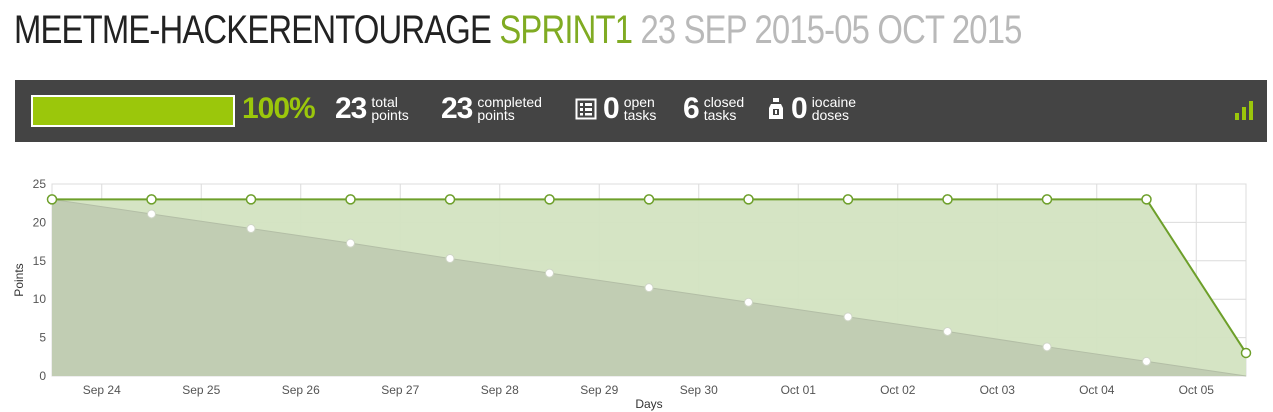  I want to click on progress-bar, so click(133, 111).